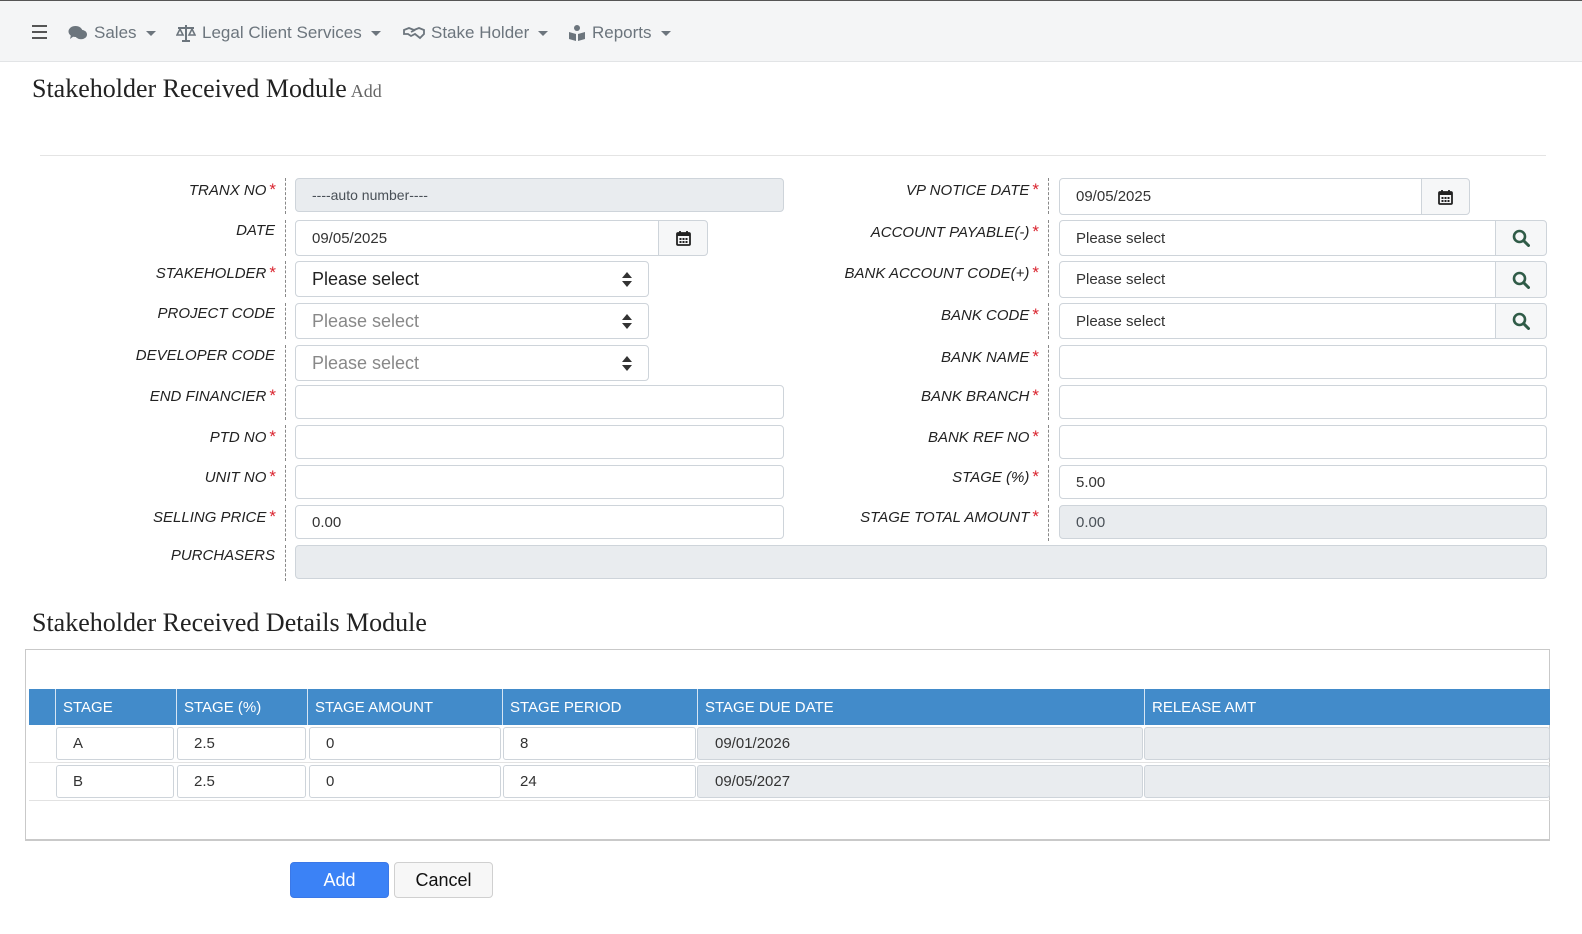  I want to click on end-financier-label-text: END FINANCIER, so click(208, 396).